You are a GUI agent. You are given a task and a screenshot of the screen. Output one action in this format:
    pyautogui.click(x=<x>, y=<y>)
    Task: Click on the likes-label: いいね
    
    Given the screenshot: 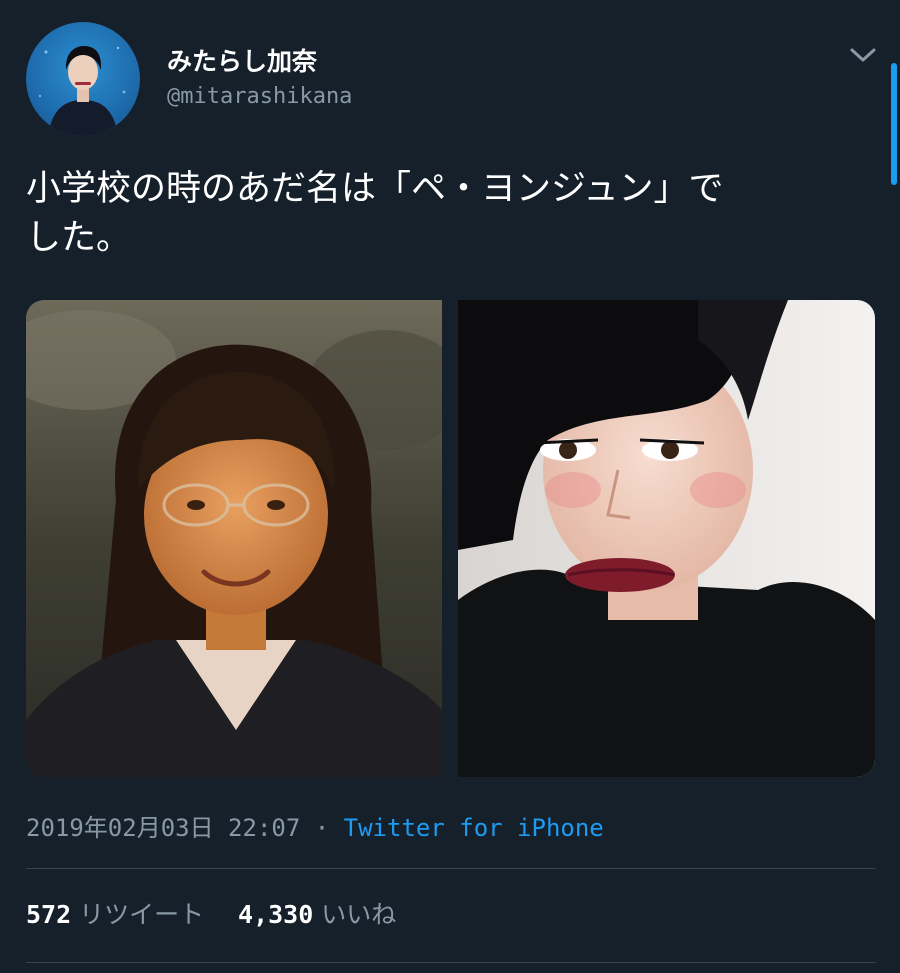 What is the action you would take?
    pyautogui.click(x=359, y=914)
    